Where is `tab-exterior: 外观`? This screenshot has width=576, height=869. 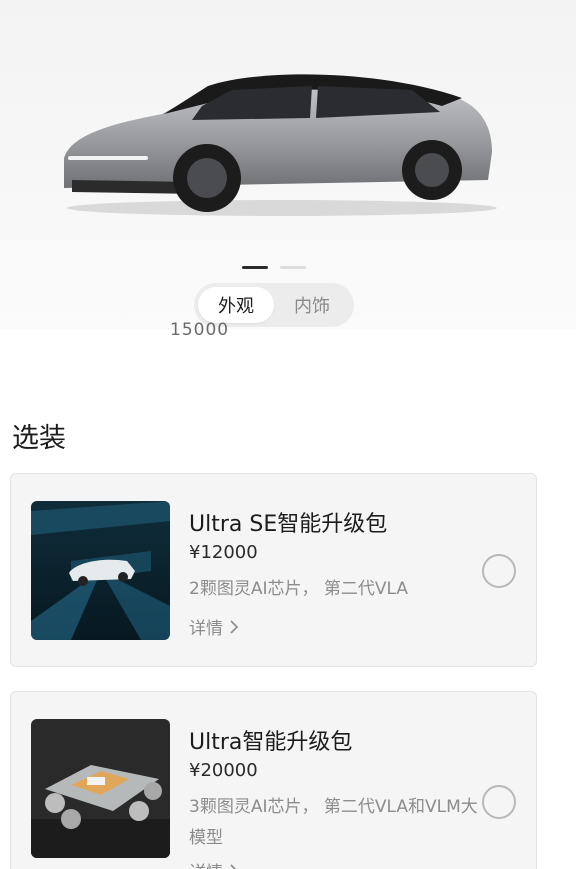 tab-exterior: 外观 is located at coordinates (236, 305).